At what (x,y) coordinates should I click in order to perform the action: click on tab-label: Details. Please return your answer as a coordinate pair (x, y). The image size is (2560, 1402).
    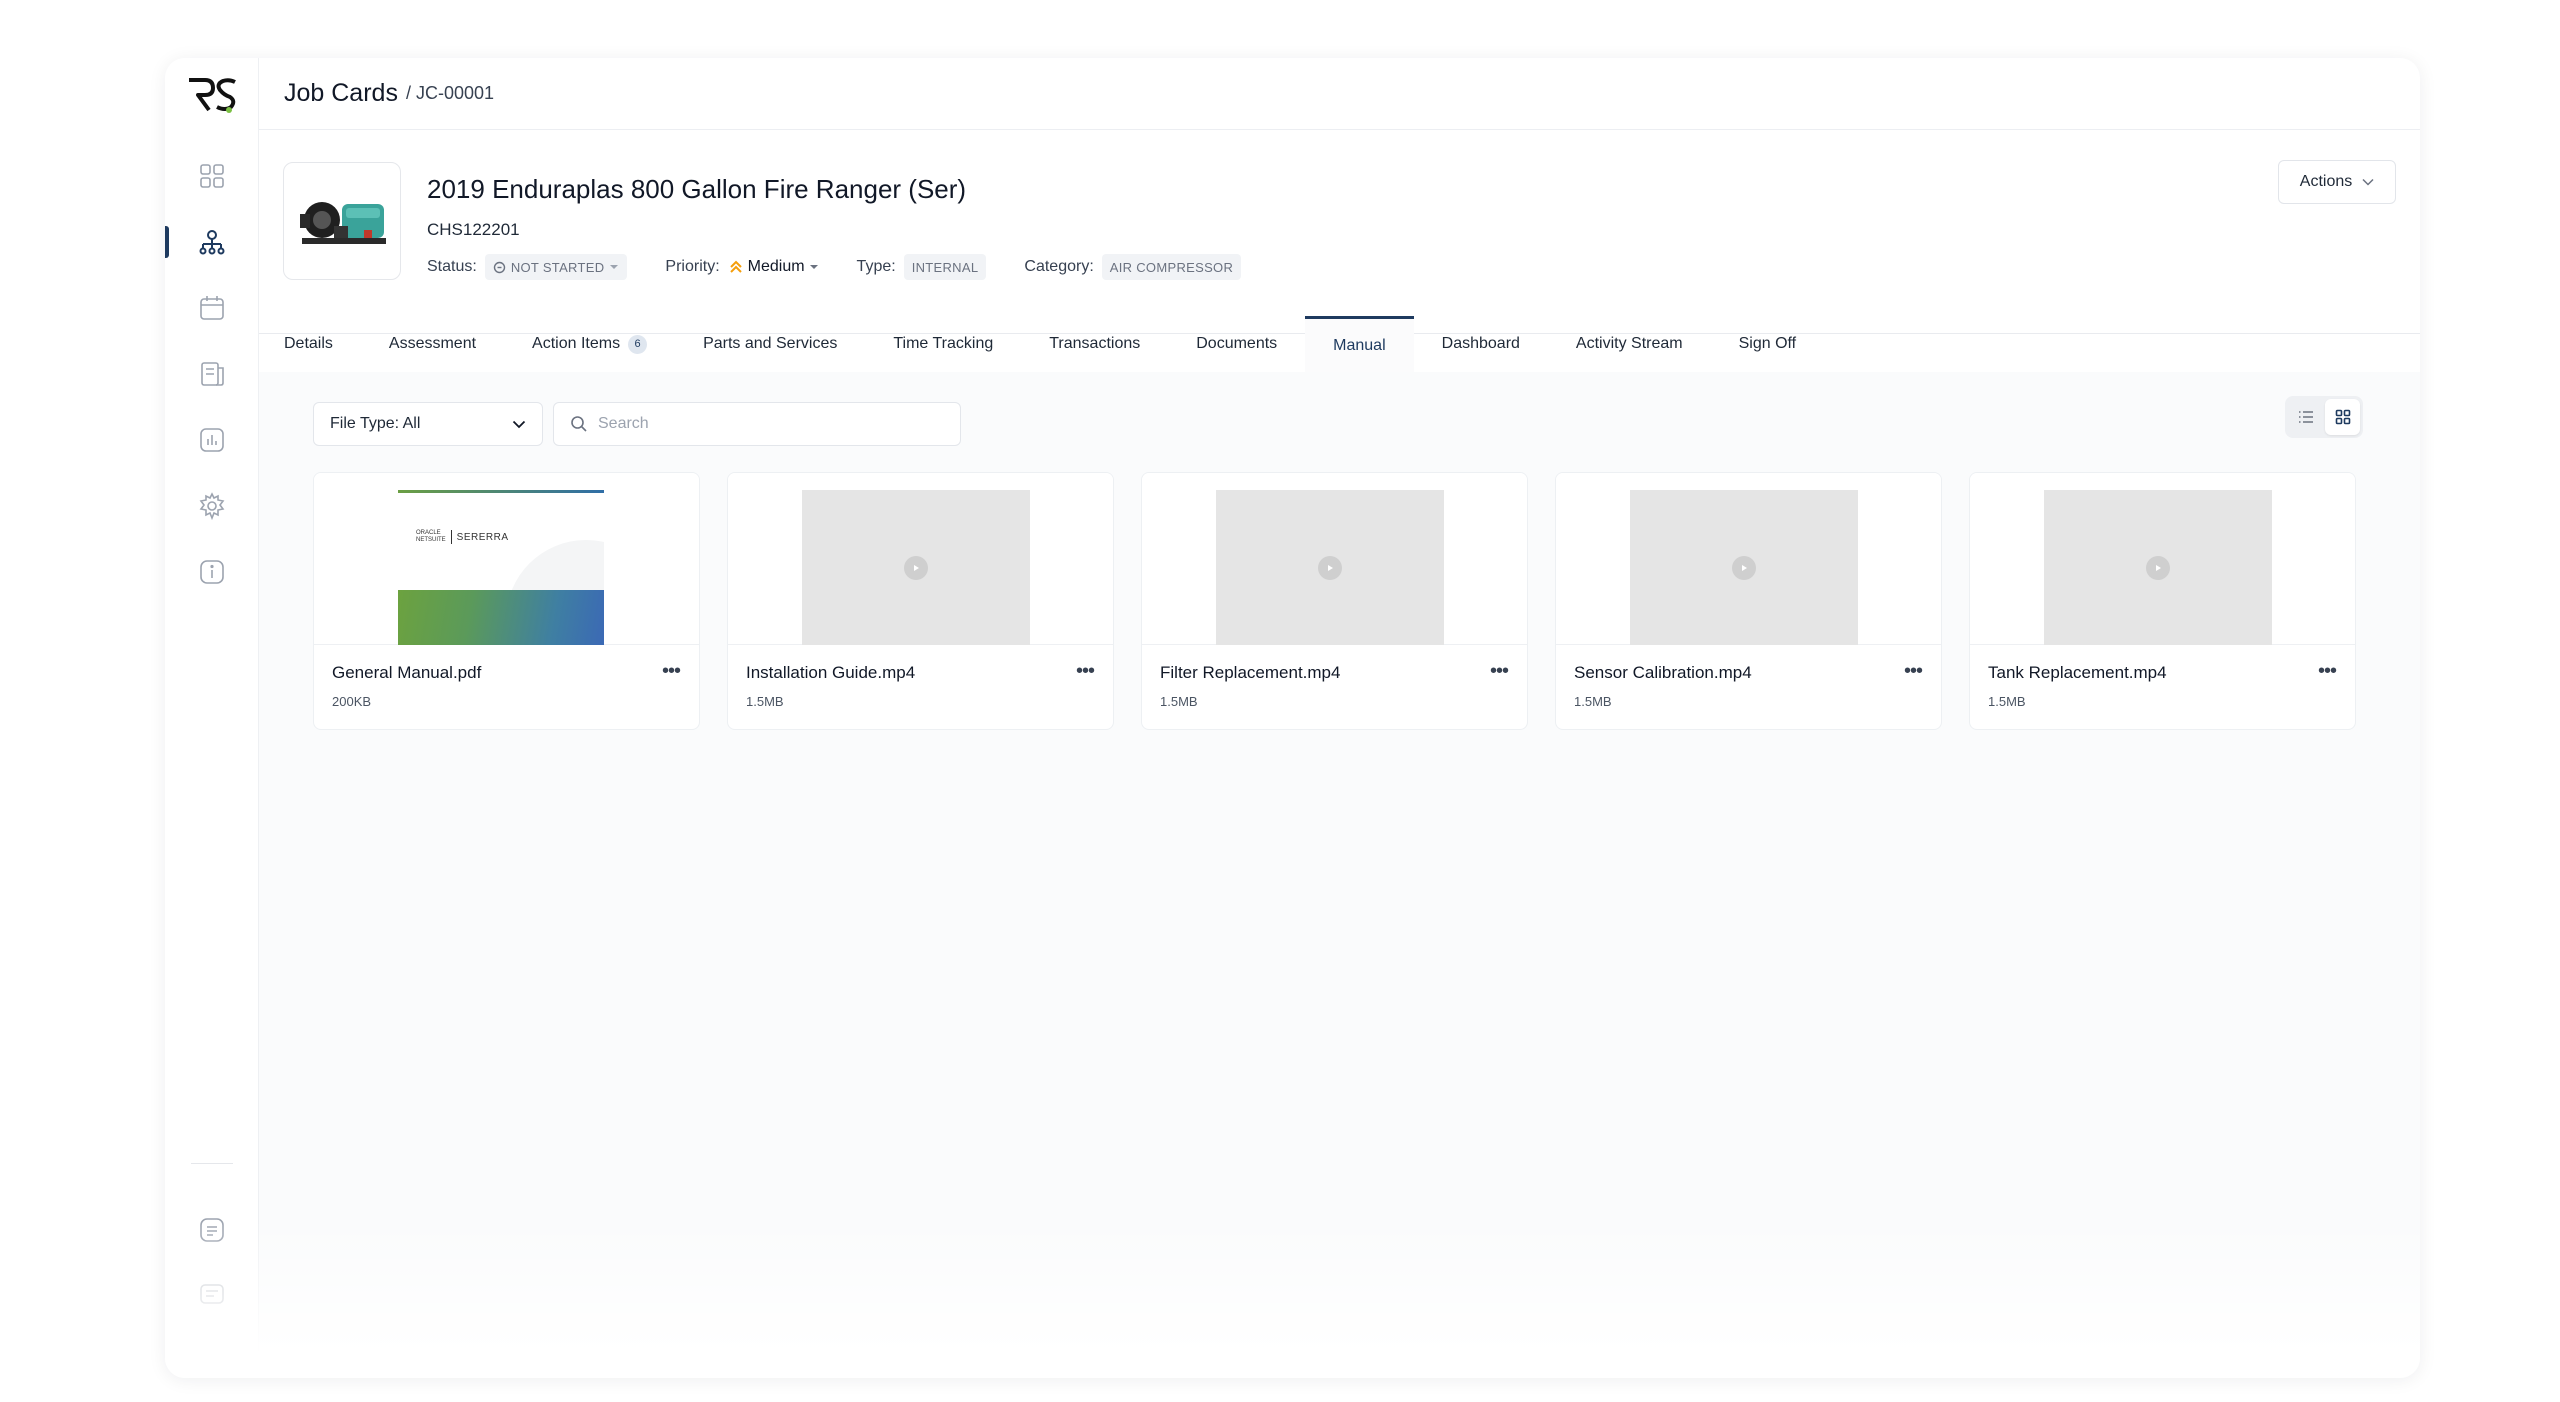
    Looking at the image, I should click on (308, 343).